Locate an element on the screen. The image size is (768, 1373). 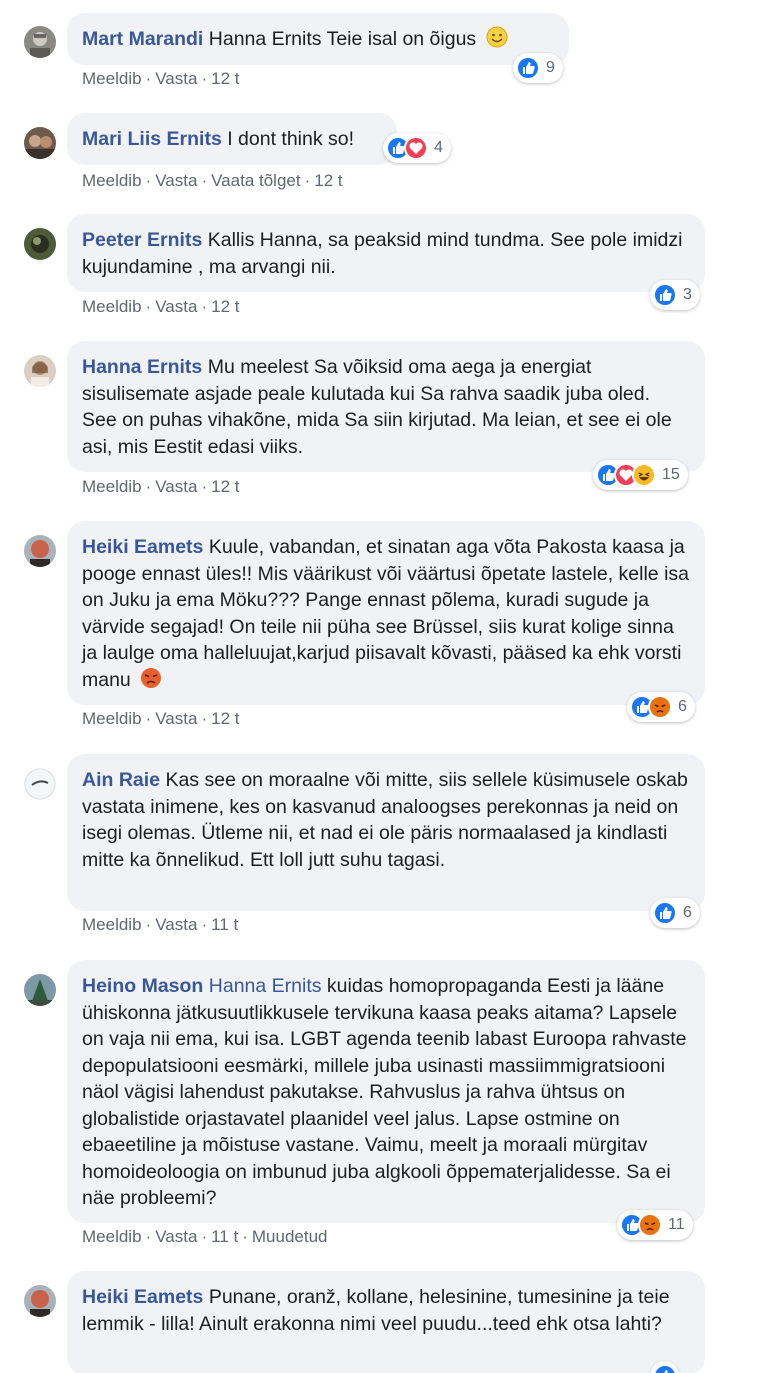
edited-label: Muudetud is located at coordinates (290, 1236).